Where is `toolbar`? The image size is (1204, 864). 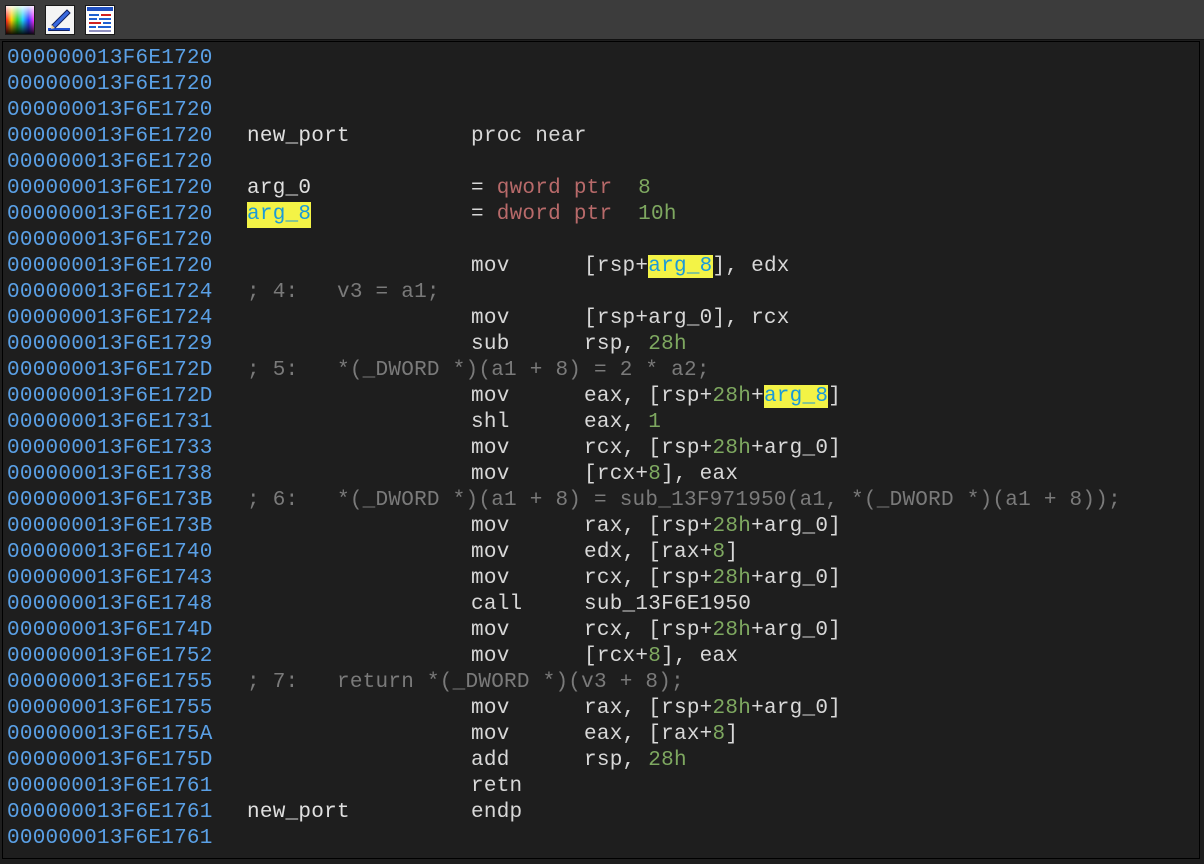 toolbar is located at coordinates (602, 20).